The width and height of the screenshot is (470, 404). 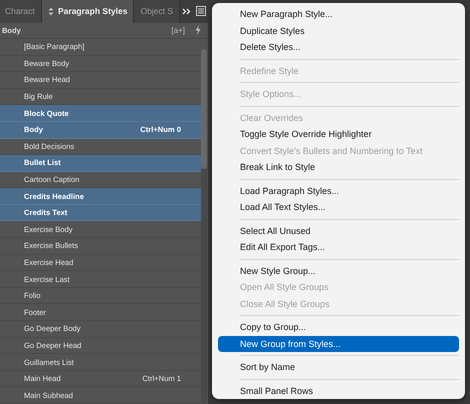 I want to click on menu-item: Small Panel Rows, so click(x=338, y=390).